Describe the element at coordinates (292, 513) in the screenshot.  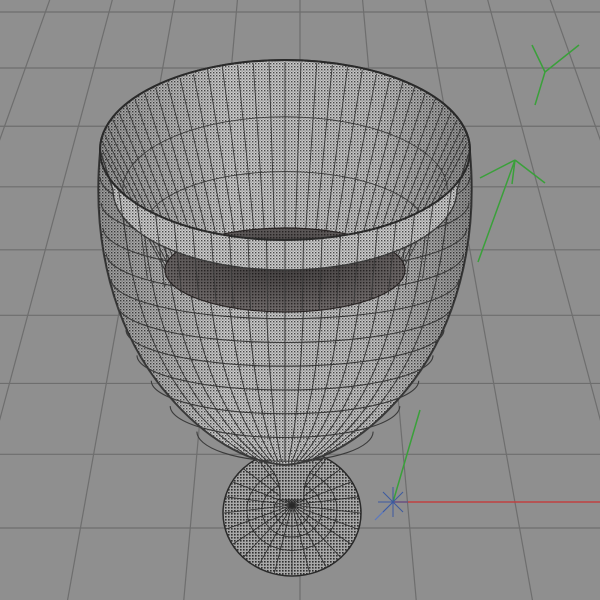
I see `goblet-stem-base` at that location.